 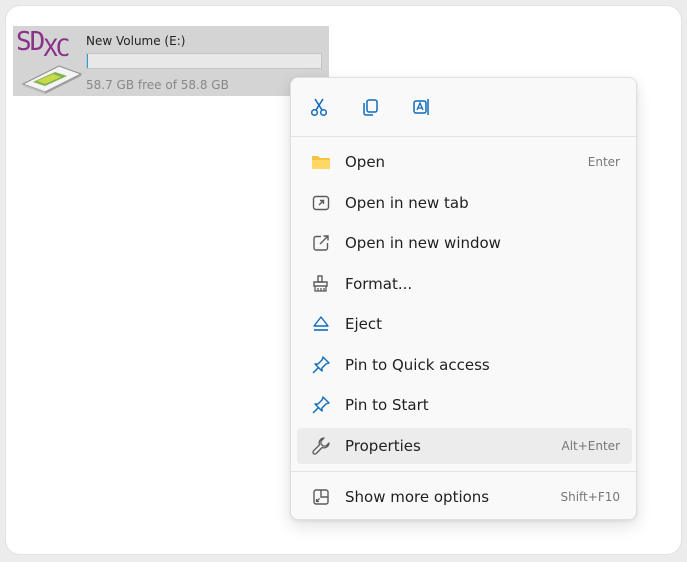 What do you see at coordinates (383, 446) in the screenshot?
I see `menu-item-label: Properties` at bounding box center [383, 446].